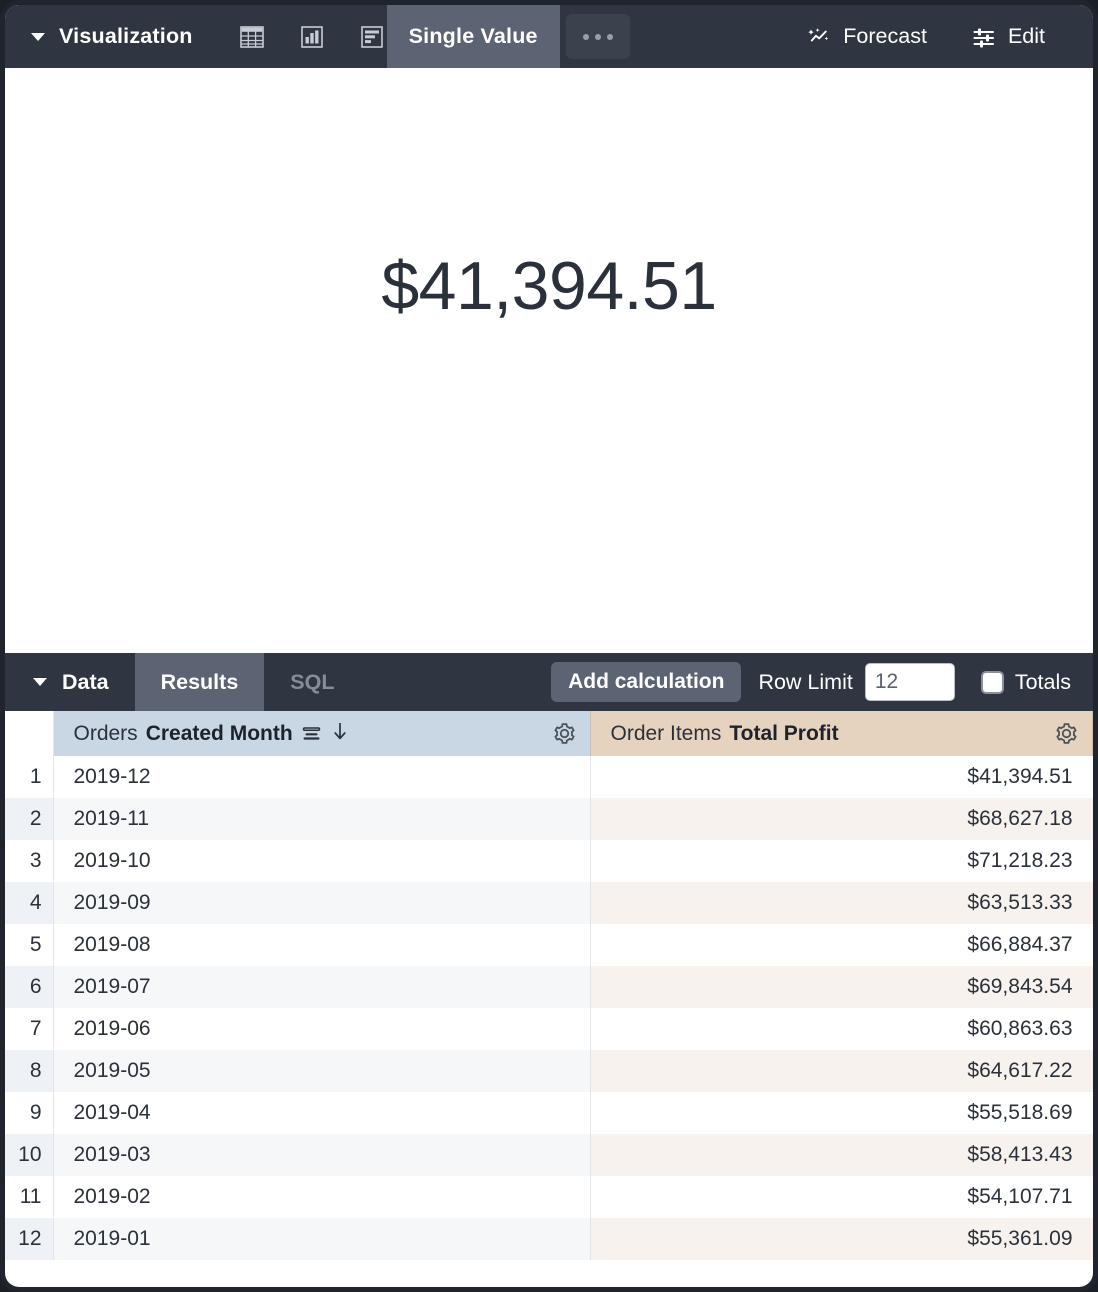 This screenshot has height=1292, width=1098. I want to click on sort-lines-icon, so click(311, 733).